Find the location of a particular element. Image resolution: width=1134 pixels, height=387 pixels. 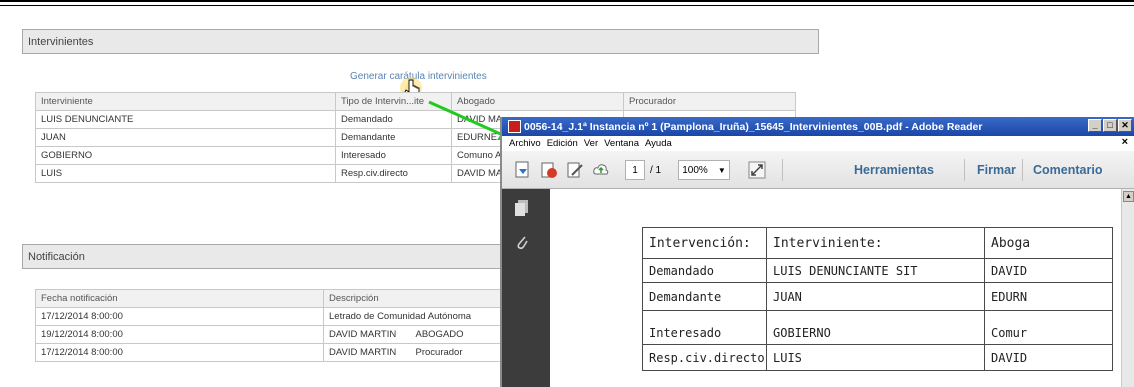

intervinientes-section-header: Intervinientes is located at coordinates (420, 41).